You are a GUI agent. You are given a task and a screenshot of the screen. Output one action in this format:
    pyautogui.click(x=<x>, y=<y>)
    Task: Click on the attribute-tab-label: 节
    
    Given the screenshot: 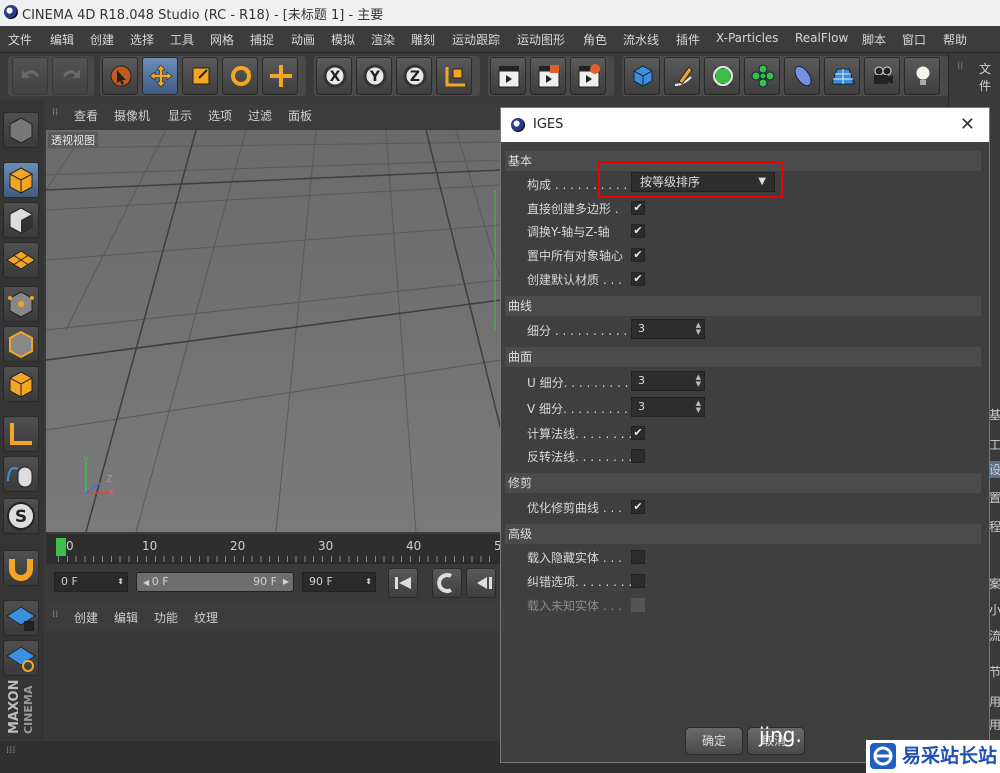 What is the action you would take?
    pyautogui.click(x=994, y=671)
    